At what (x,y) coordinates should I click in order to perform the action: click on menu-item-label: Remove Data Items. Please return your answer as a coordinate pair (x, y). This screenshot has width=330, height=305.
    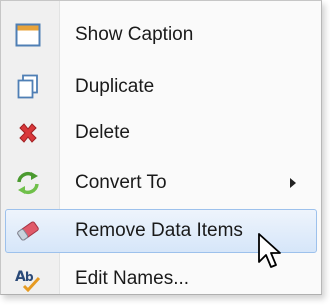
    Looking at the image, I should click on (159, 230).